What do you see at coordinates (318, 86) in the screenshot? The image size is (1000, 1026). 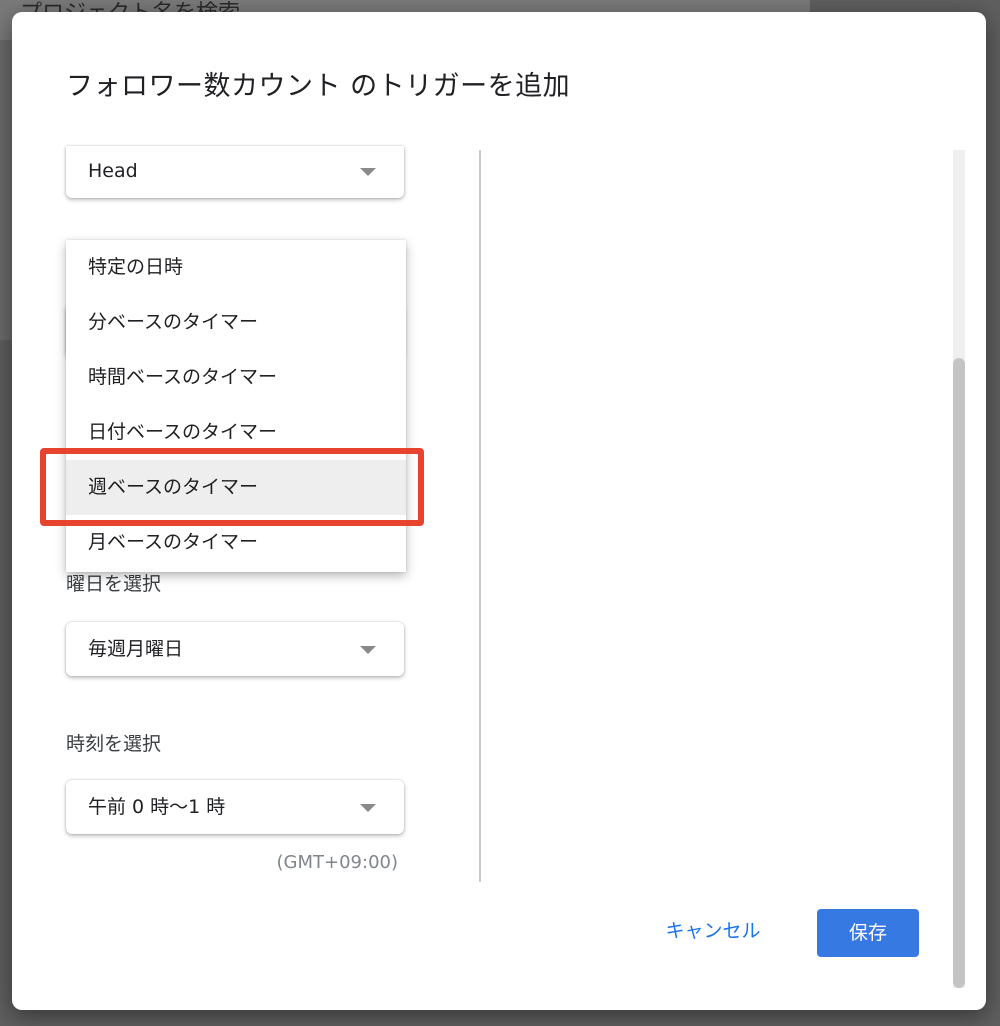 I see `dialog-title: フォロワー数カウント のトリガーを追加` at bounding box center [318, 86].